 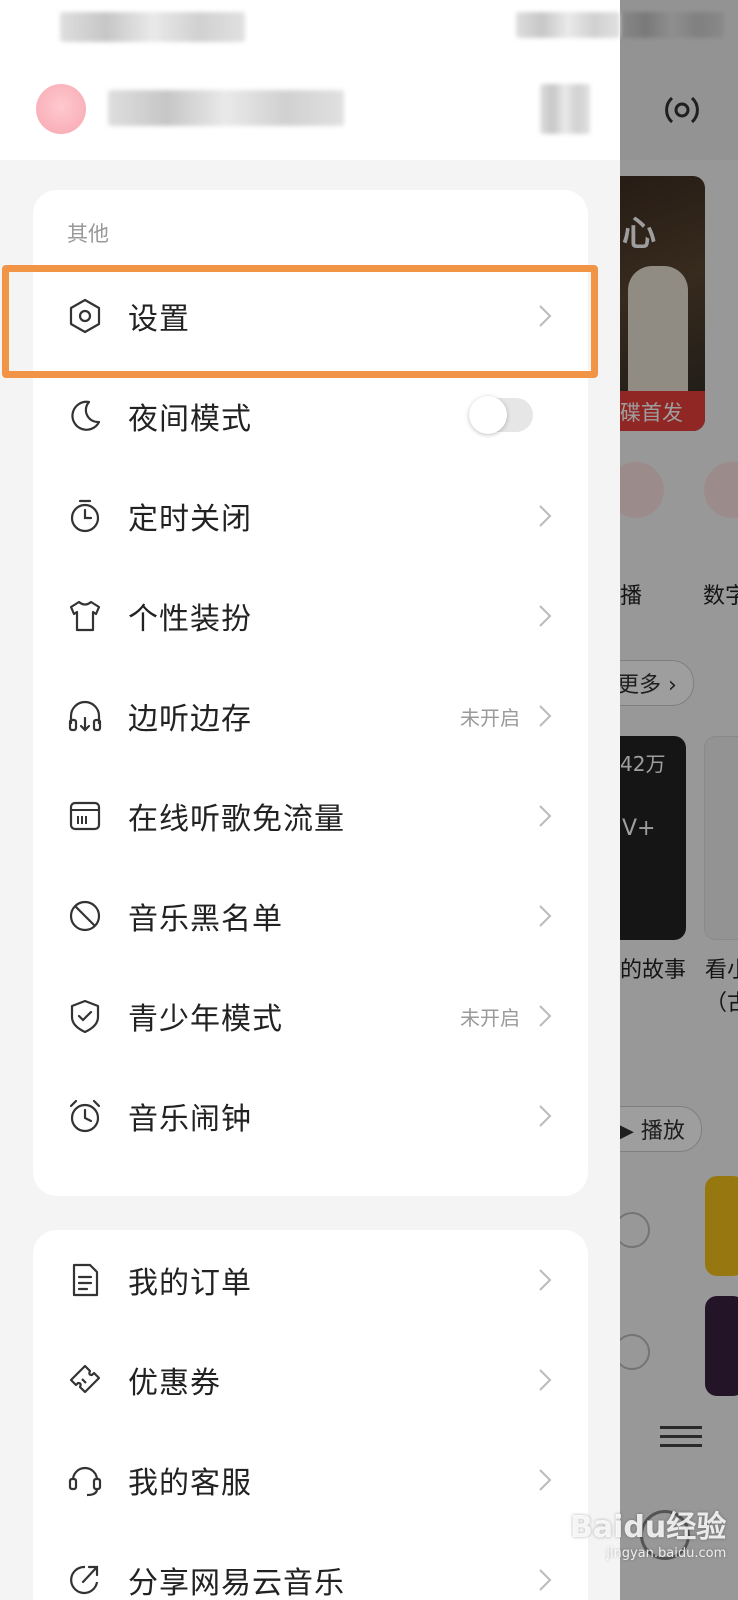 What do you see at coordinates (85, 616) in the screenshot?
I see `tshirt-icon` at bounding box center [85, 616].